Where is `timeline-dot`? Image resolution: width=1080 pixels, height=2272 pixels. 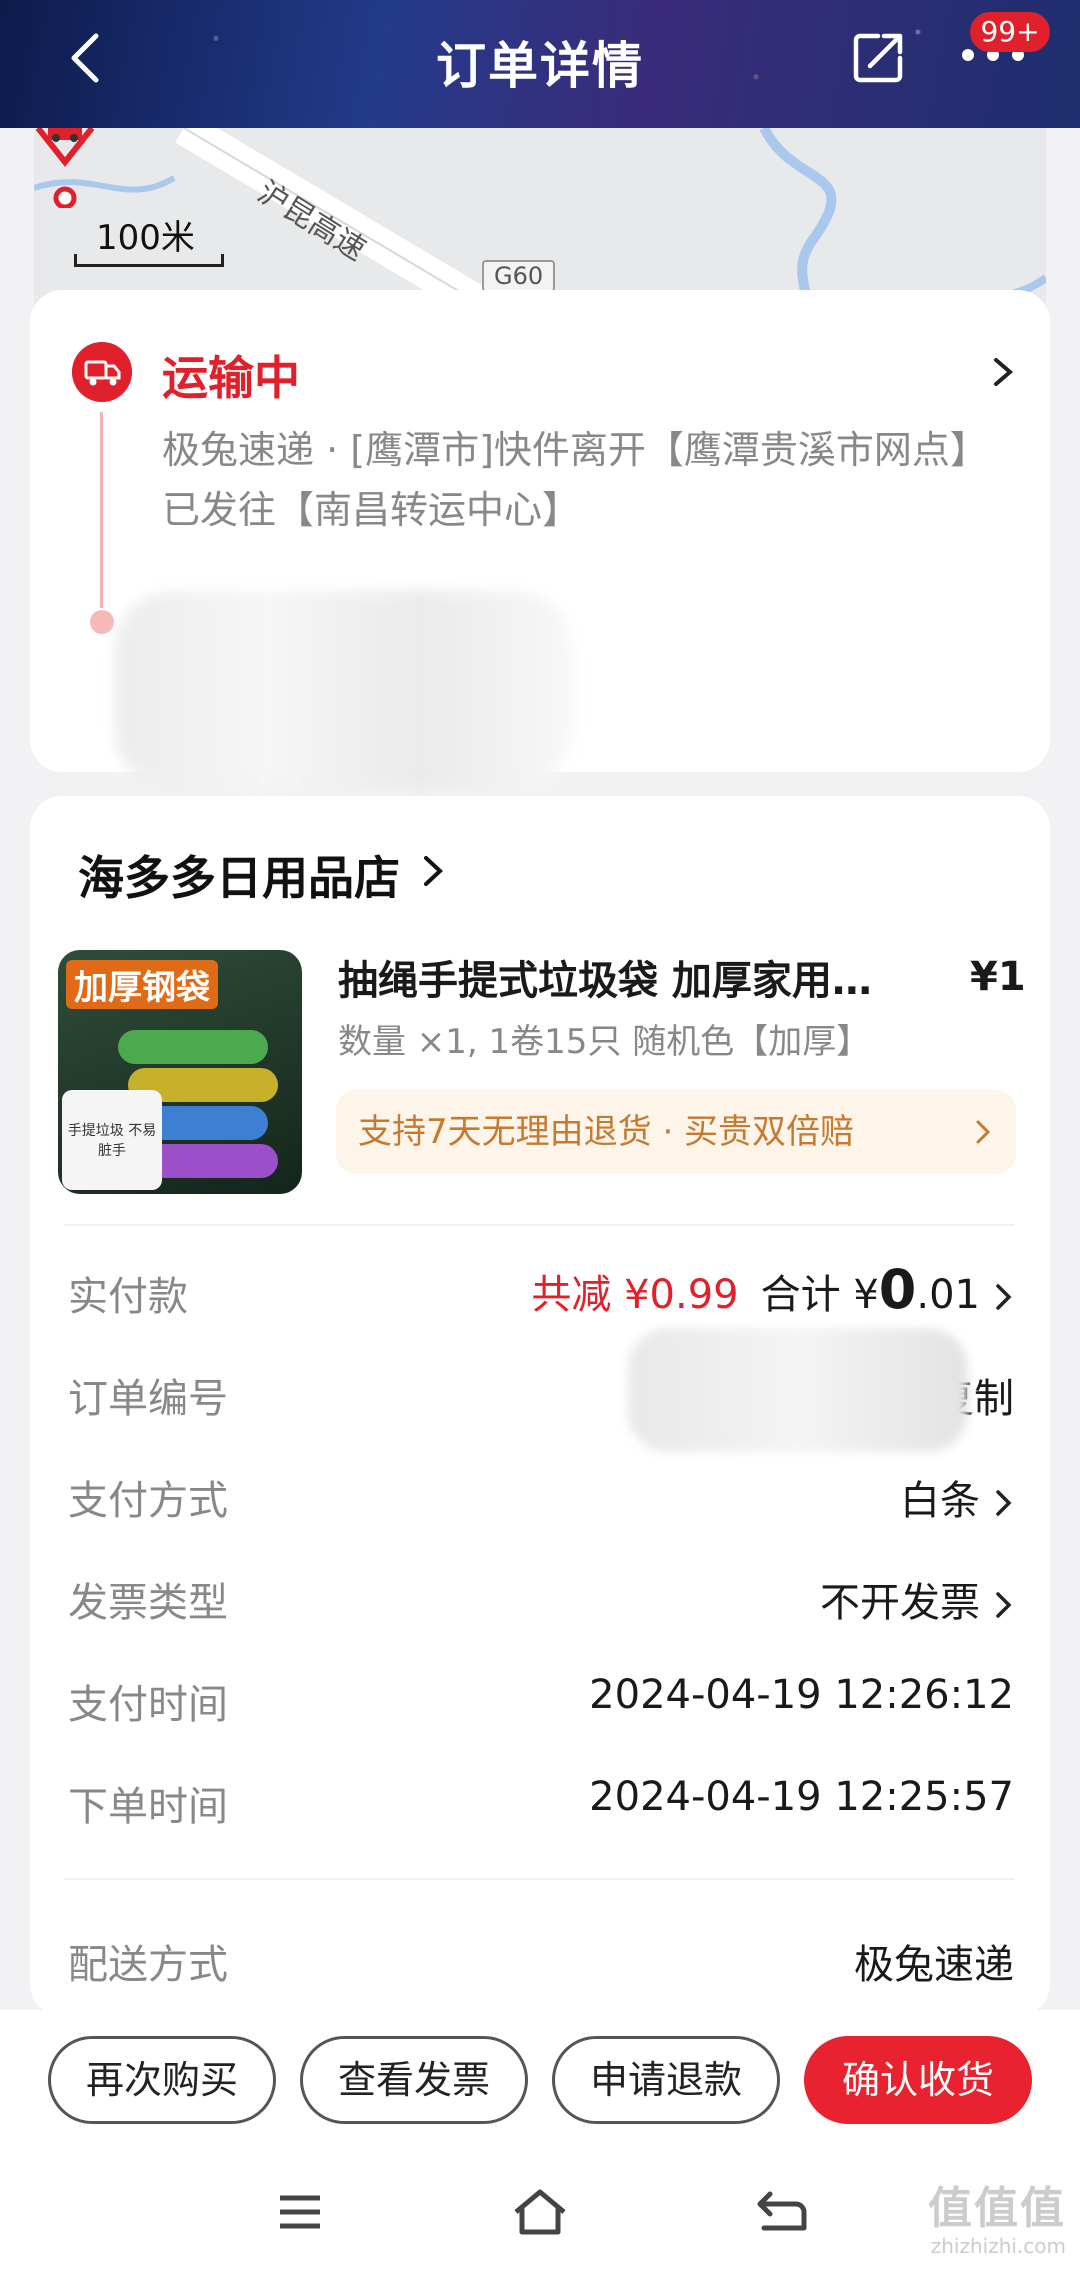 timeline-dot is located at coordinates (102, 622).